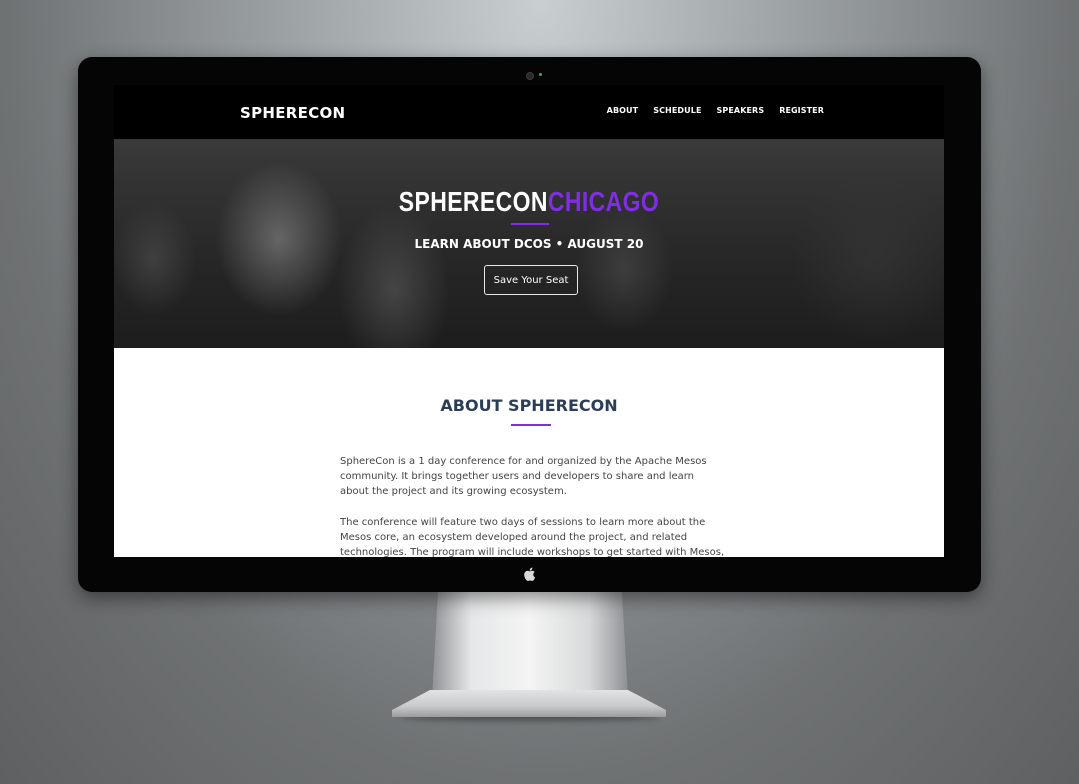 The height and width of the screenshot is (784, 1079). Describe the element at coordinates (529, 703) in the screenshot. I see `monitor-stand-base` at that location.